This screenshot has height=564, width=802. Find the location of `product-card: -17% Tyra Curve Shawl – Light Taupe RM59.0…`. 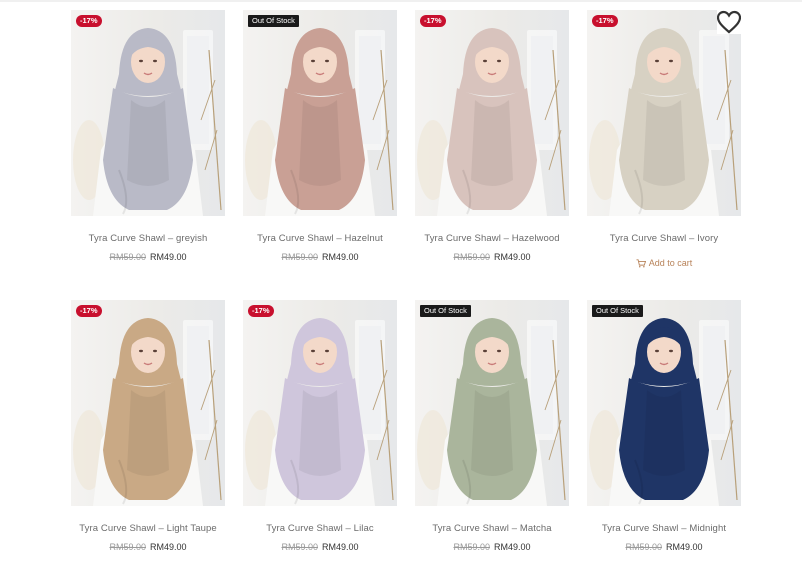

product-card: -17% Tyra Curve Shawl – Light Taupe RM59.0… is located at coordinates (148, 432).